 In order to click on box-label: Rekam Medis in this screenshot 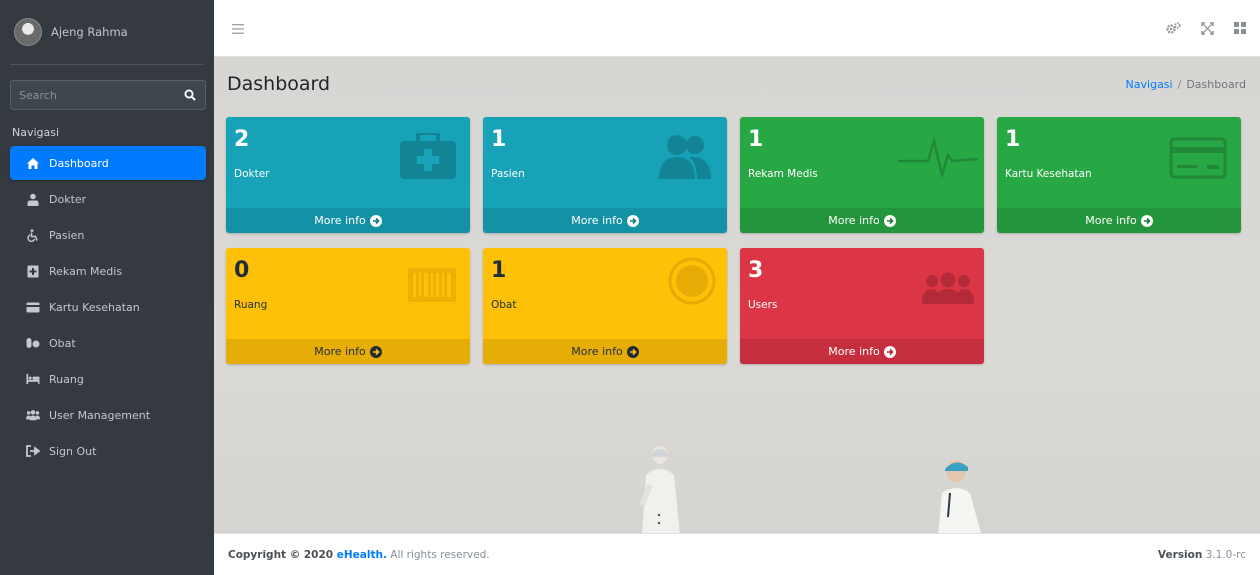, I will do `click(783, 174)`.